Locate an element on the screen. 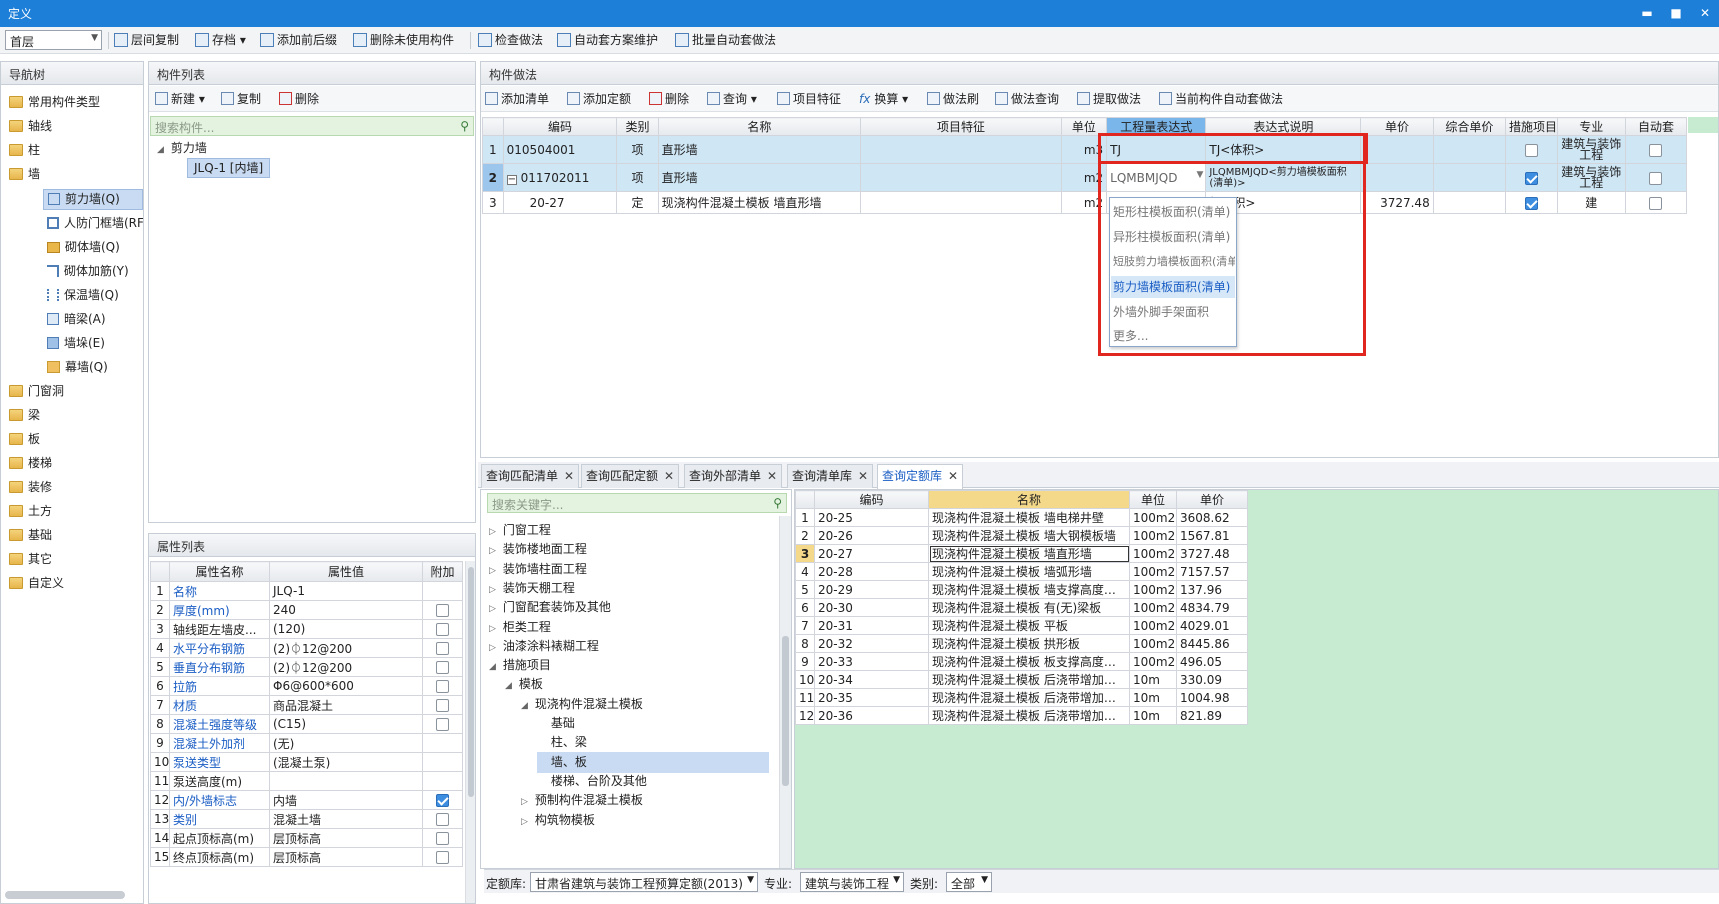 This screenshot has width=1719, height=904. nav-item-earthwork: 土方 is located at coordinates (30, 511).